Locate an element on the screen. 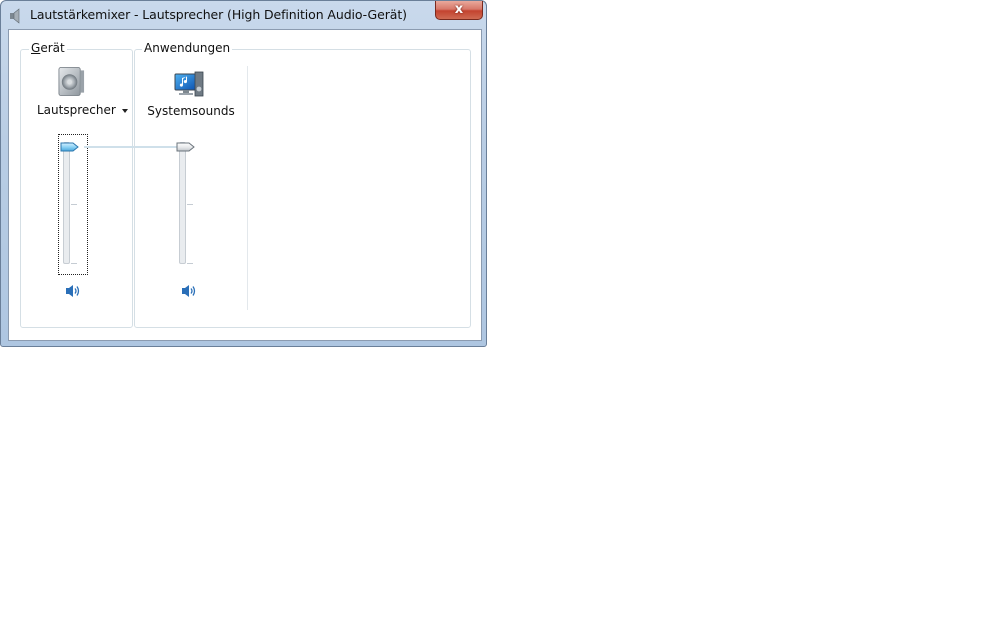 The width and height of the screenshot is (1008, 630). systemsounds-volume-slider is located at coordinates (185, 147).